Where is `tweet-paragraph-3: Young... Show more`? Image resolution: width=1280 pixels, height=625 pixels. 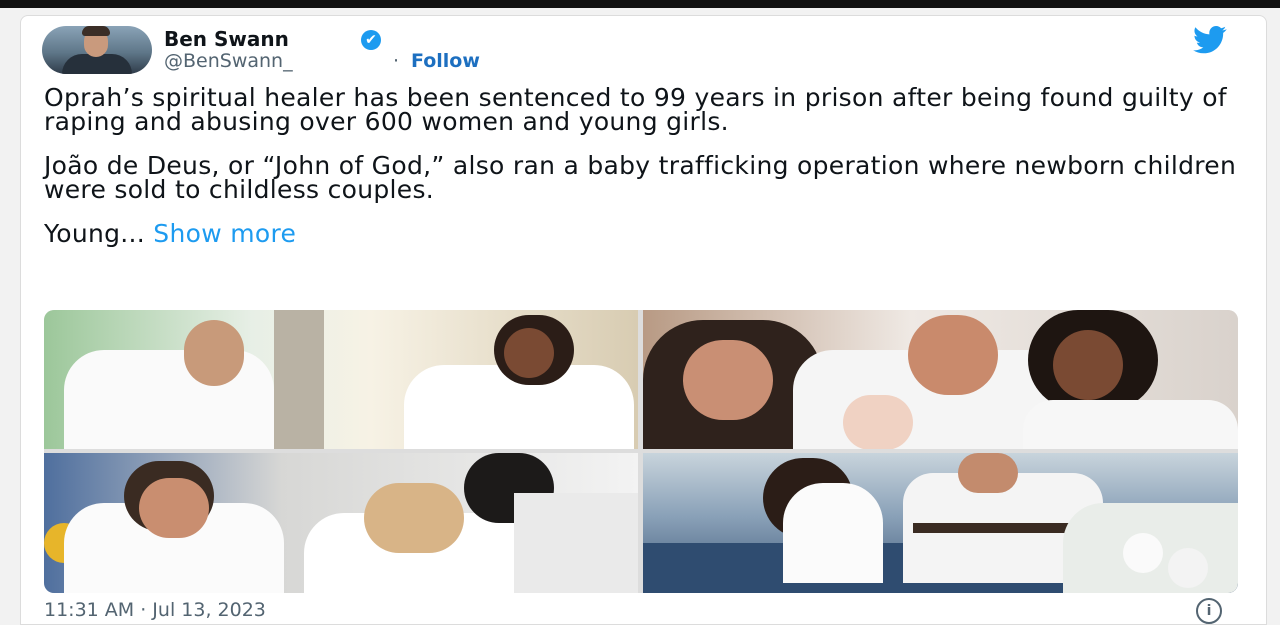
tweet-paragraph-3: Young... Show more is located at coordinates (644, 233).